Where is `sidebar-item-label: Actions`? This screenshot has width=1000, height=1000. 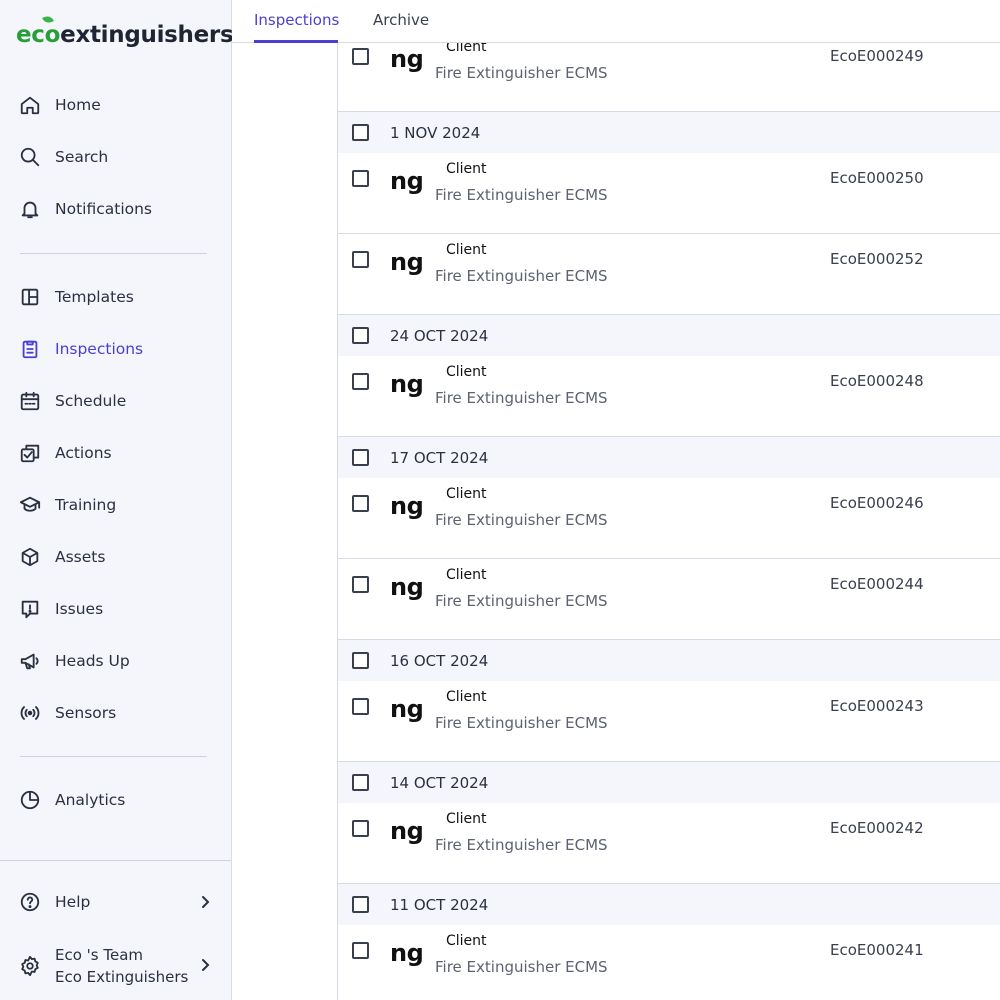 sidebar-item-label: Actions is located at coordinates (83, 453).